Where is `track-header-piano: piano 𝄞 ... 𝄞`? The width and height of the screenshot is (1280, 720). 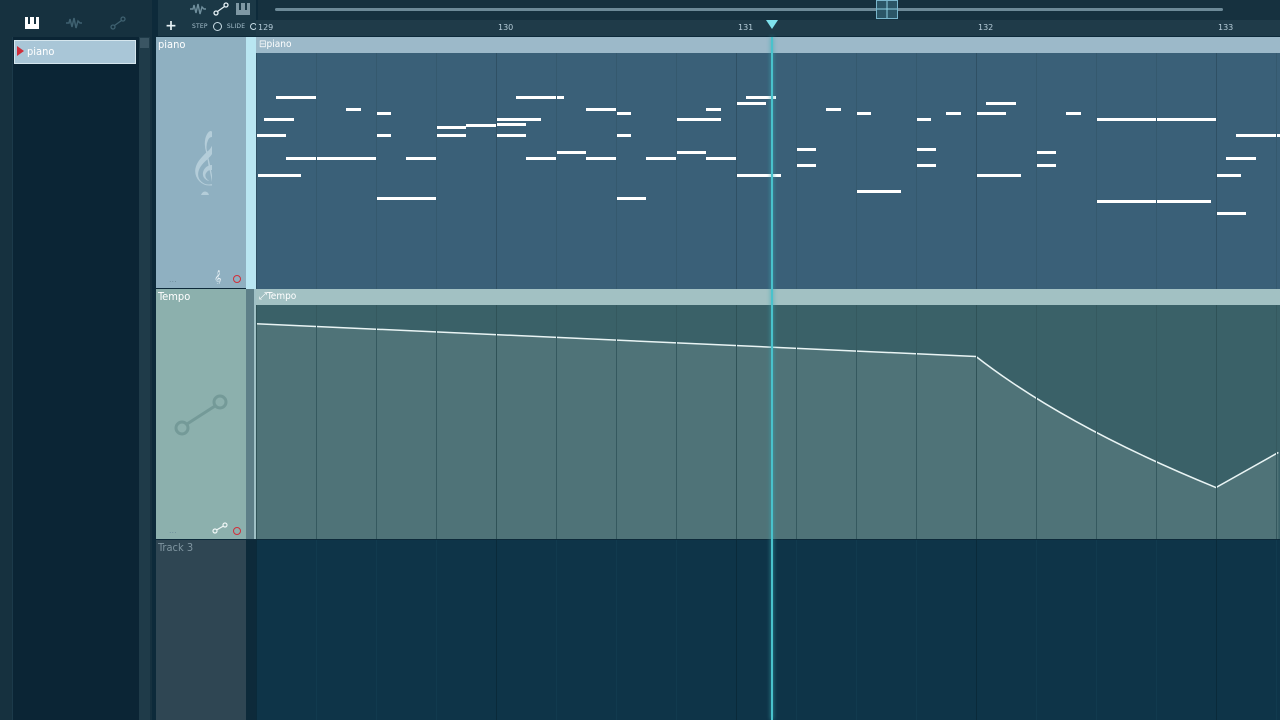 track-header-piano: piano 𝄞 ... 𝄞 is located at coordinates (201, 162).